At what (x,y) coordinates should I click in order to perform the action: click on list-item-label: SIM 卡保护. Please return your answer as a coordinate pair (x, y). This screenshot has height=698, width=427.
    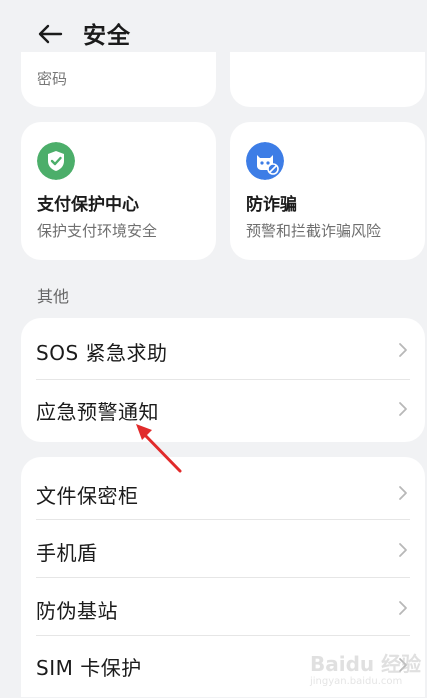
    Looking at the image, I should click on (89, 668).